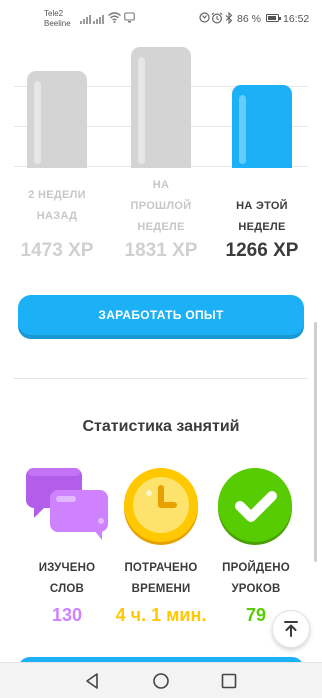 The image size is (322, 698). I want to click on carrier-names: Tele2 Beeline, so click(57, 19).